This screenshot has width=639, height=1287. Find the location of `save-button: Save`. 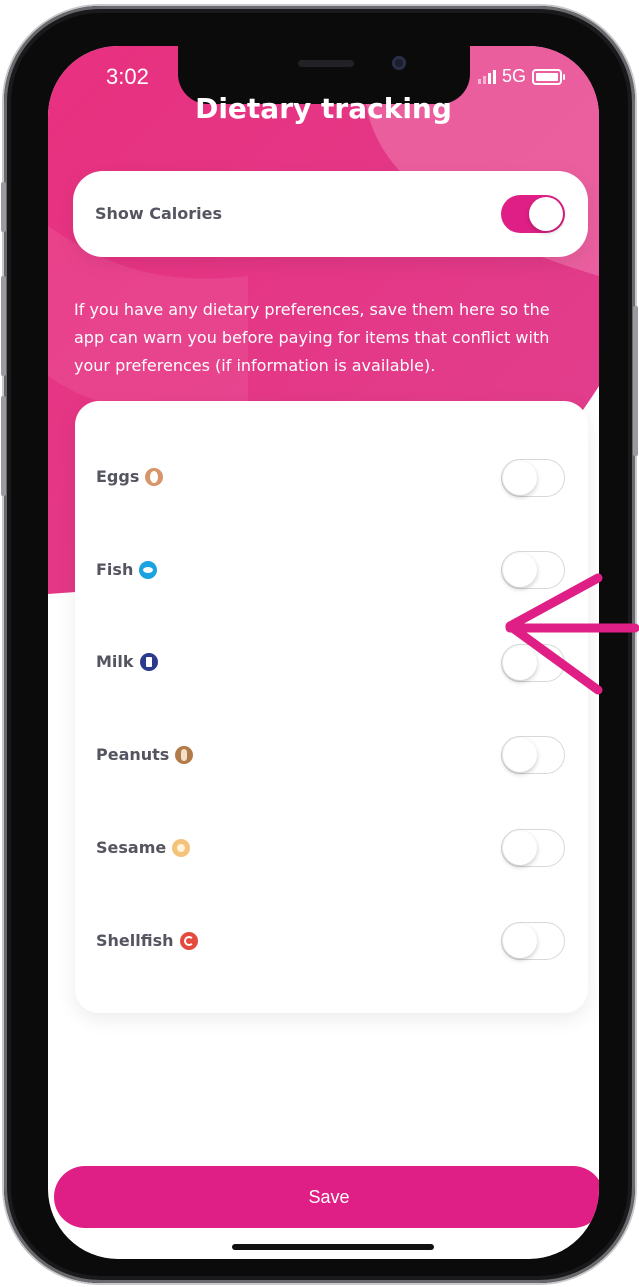

save-button: Save is located at coordinates (326, 1197).